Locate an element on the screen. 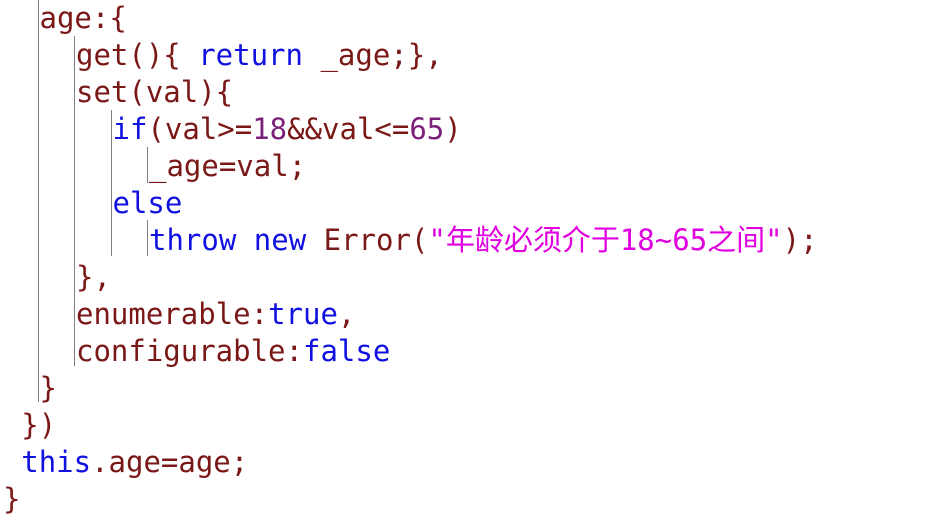 Image resolution: width=927 pixels, height=518 pixels. code-token-plain: enumerable: is located at coordinates (172, 314).